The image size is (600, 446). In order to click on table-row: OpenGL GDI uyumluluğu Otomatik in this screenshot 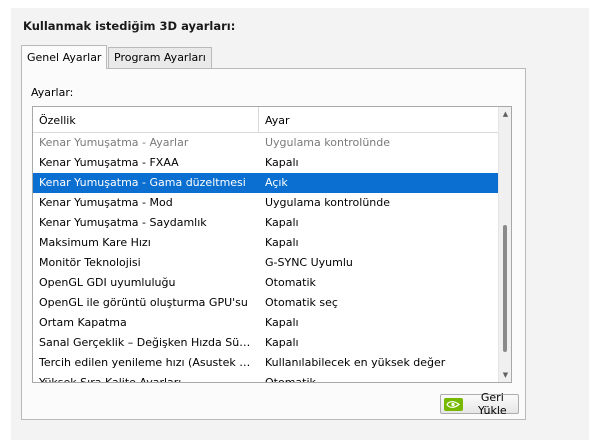, I will do `click(266, 283)`.